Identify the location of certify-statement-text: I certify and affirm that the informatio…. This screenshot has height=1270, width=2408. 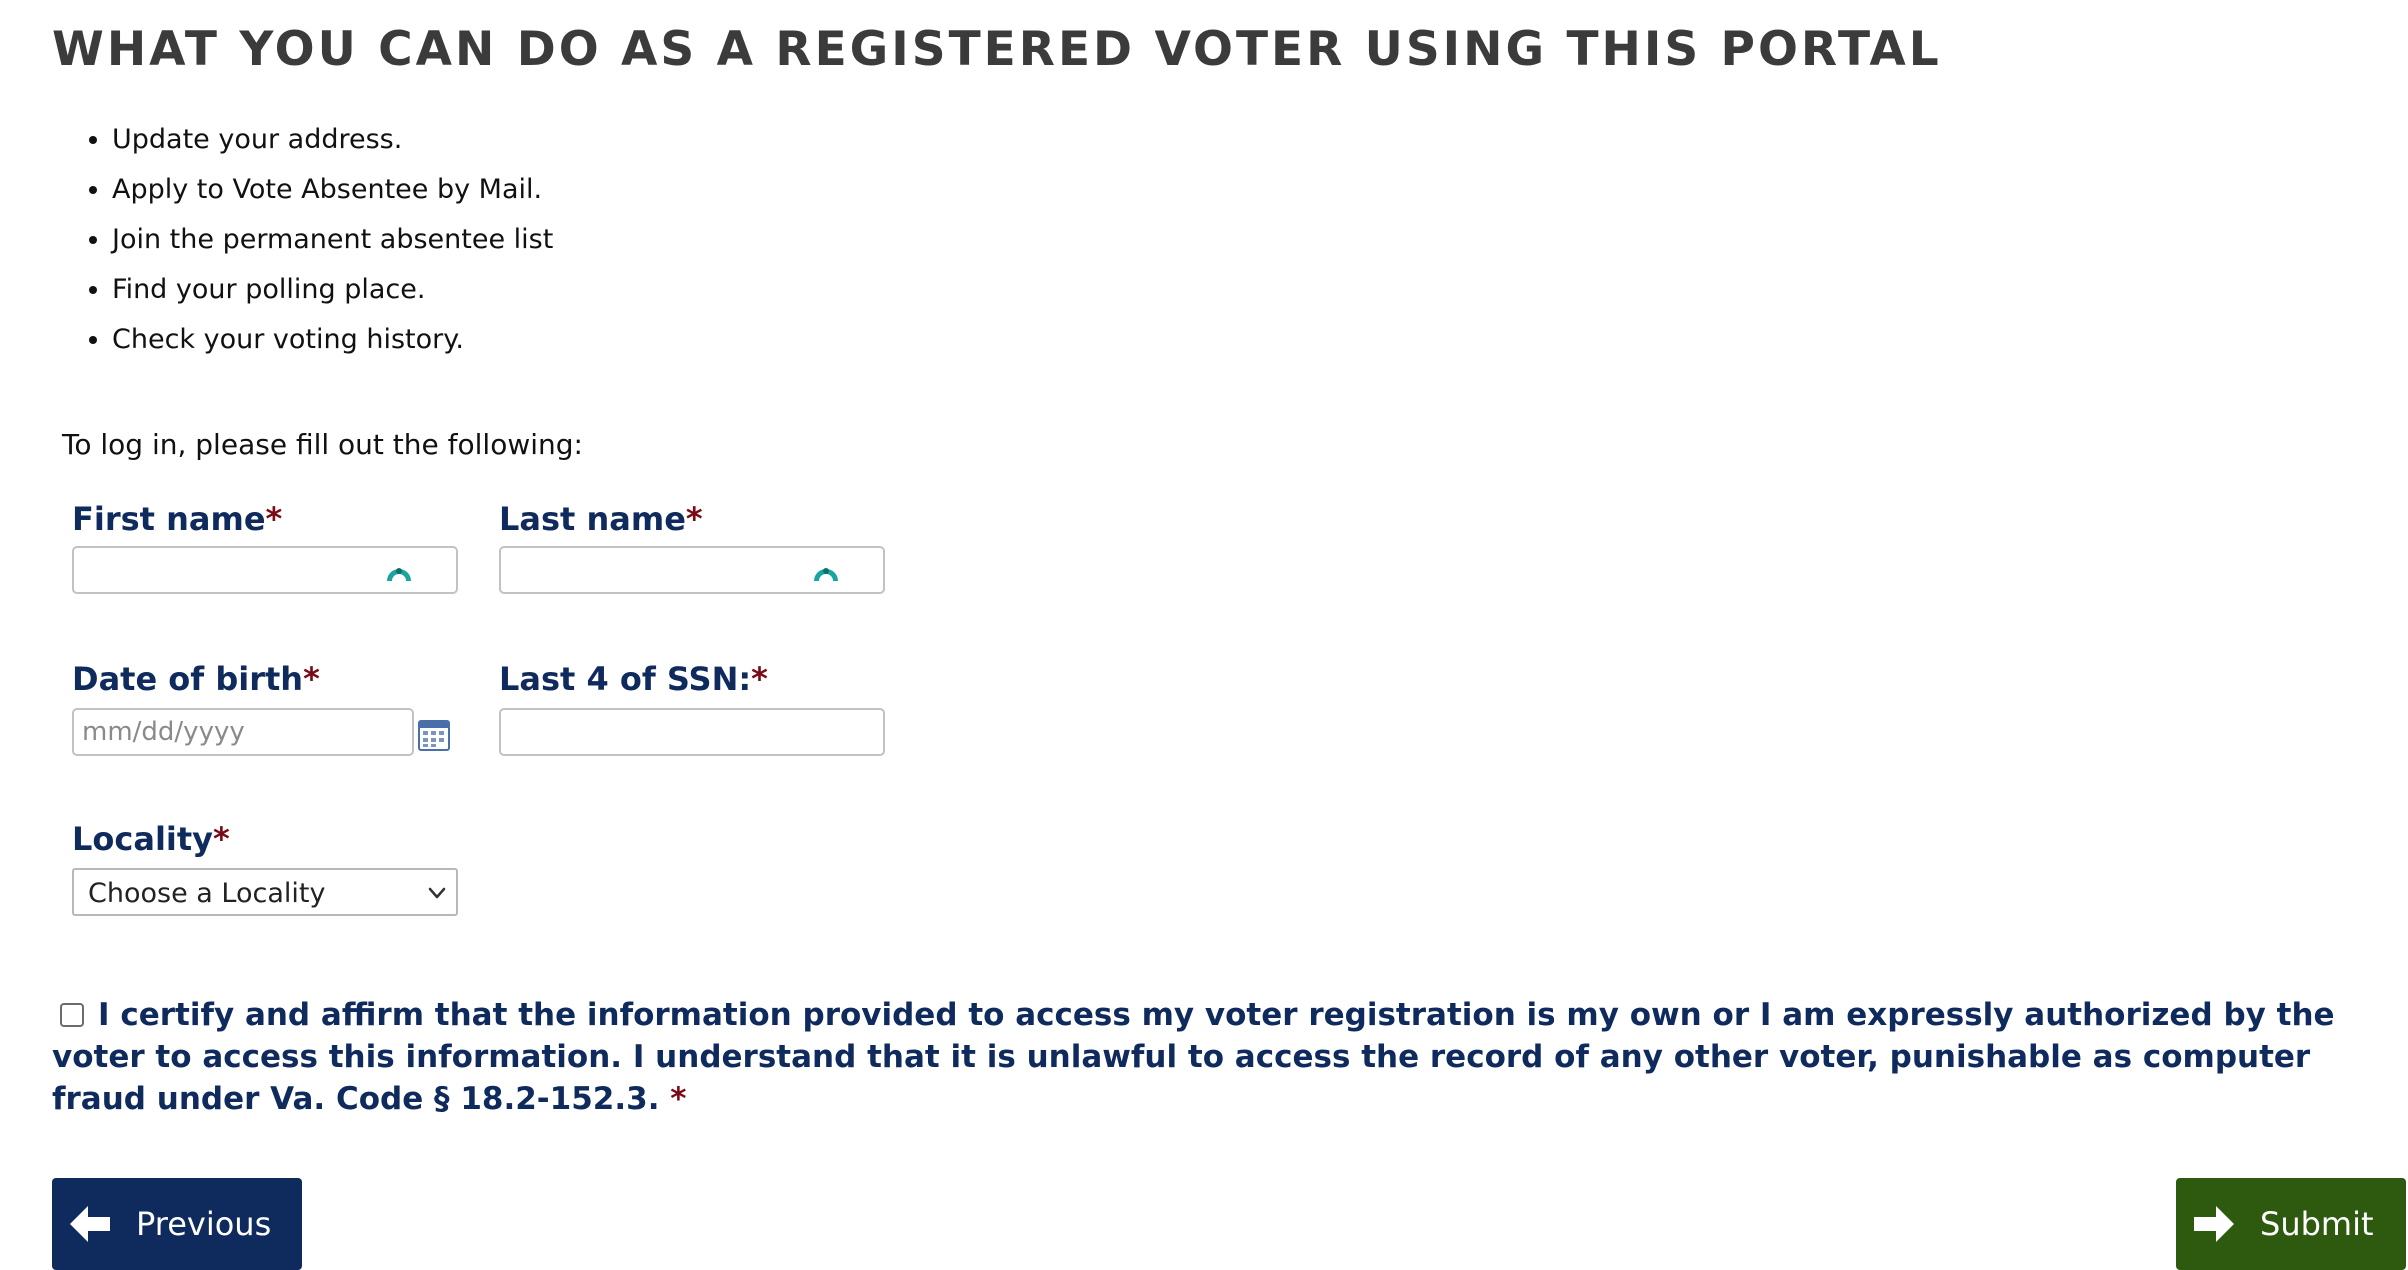
(1193, 1057).